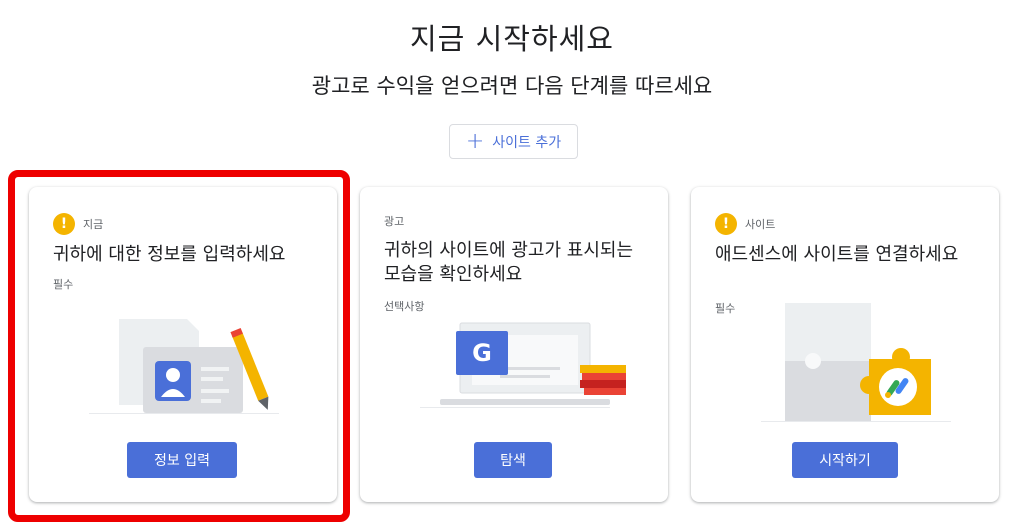 This screenshot has width=1024, height=526. Describe the element at coordinates (184, 366) in the screenshot. I see `id-card-illustration-icon` at that location.